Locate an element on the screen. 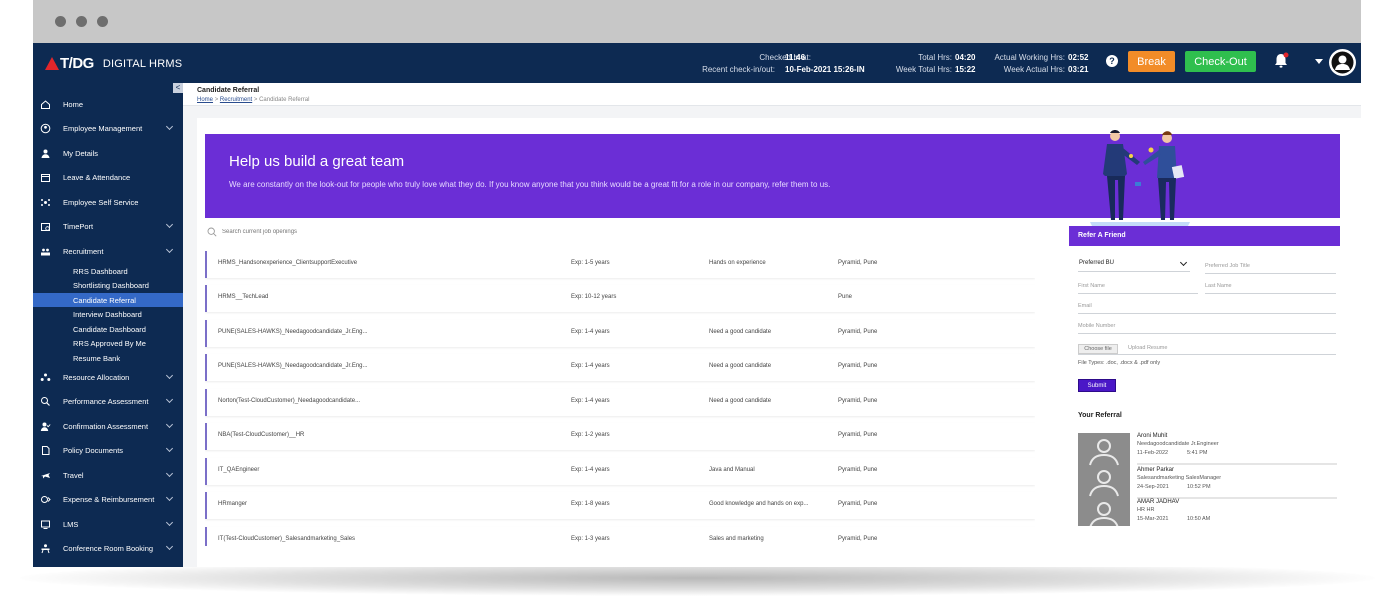 Image resolution: width=1395 pixels, height=604 pixels. break-button: Break is located at coordinates (1151, 61).